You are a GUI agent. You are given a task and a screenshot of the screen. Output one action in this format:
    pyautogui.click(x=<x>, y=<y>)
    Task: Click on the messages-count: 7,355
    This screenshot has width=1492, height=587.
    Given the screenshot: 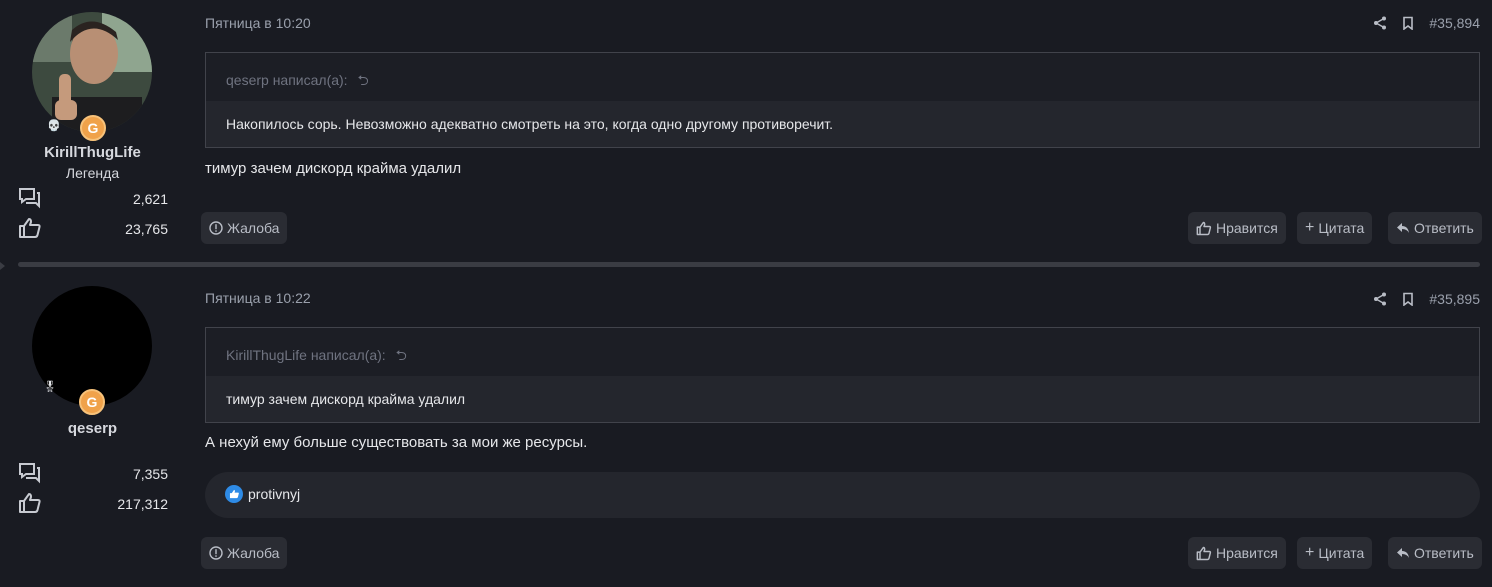 What is the action you would take?
    pyautogui.click(x=150, y=474)
    